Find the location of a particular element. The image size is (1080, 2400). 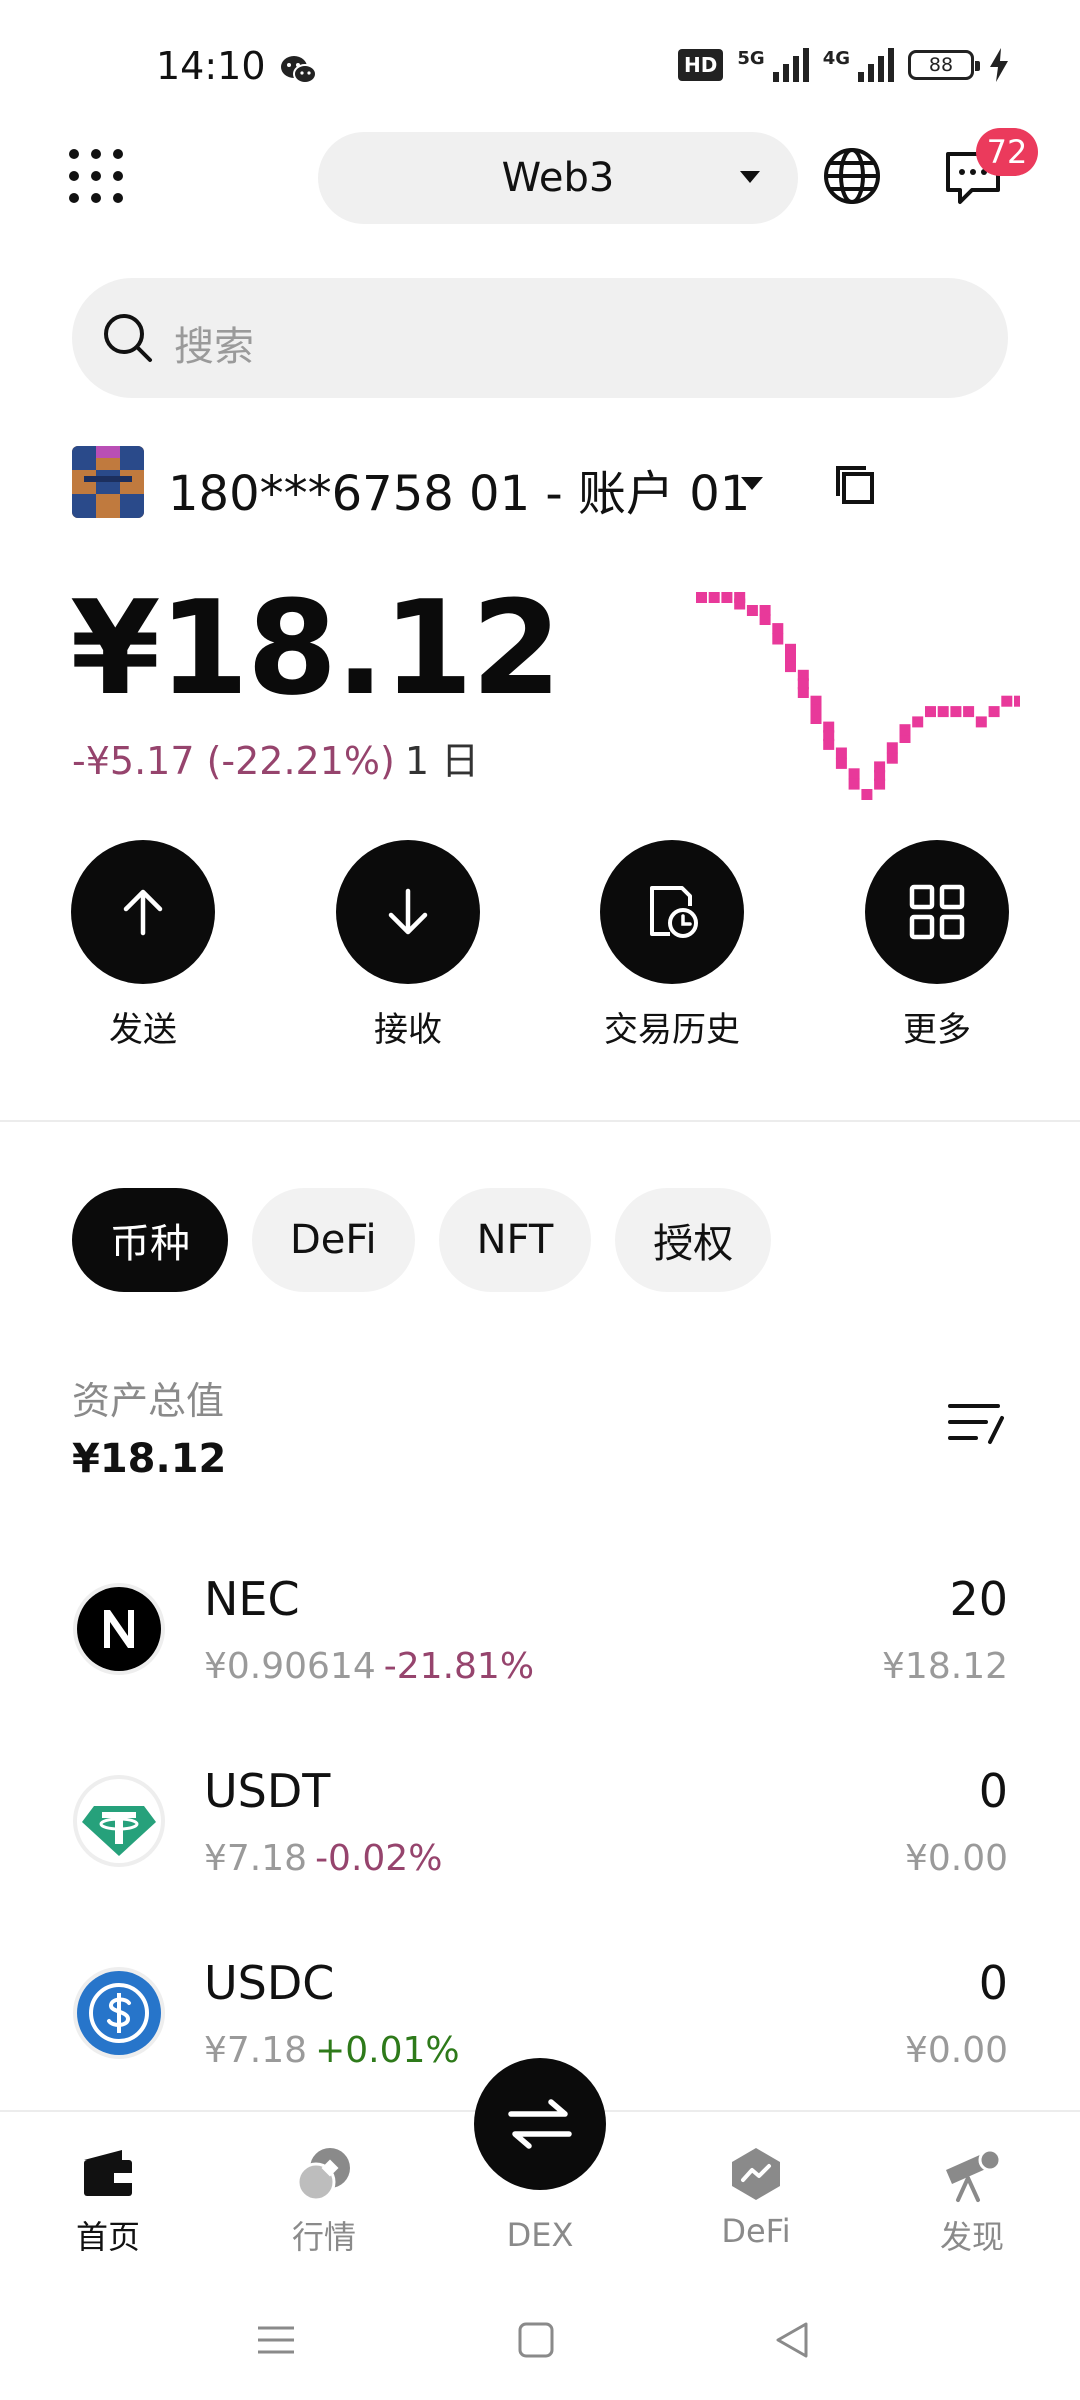

nav-home: 首页 is located at coordinates (108, 2201).